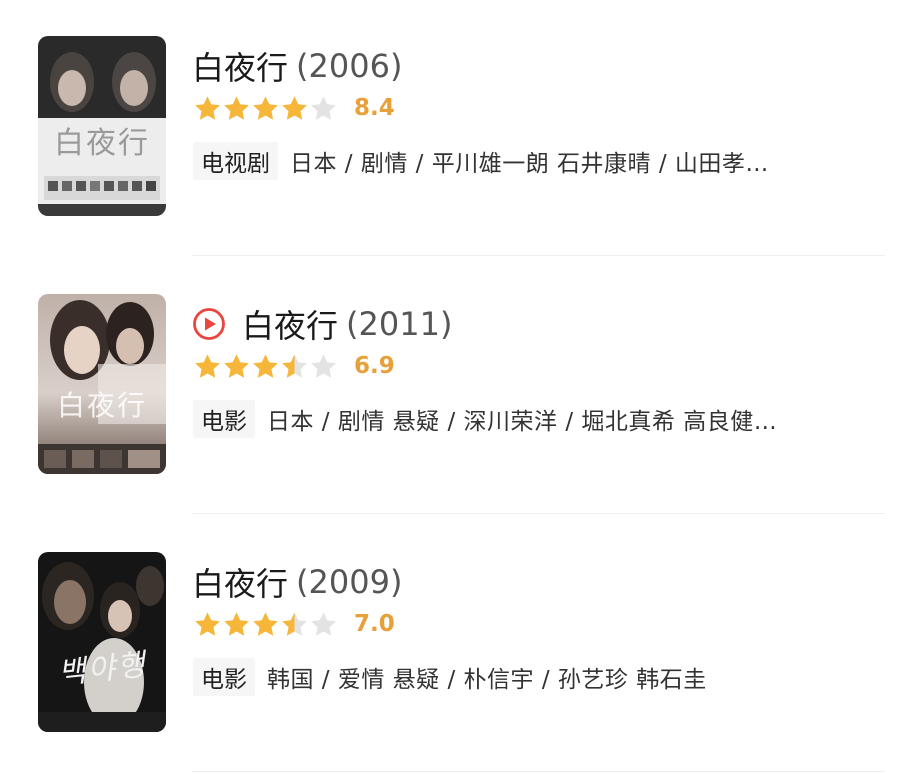 The width and height of the screenshot is (923, 774). I want to click on year: (2011), so click(399, 324).